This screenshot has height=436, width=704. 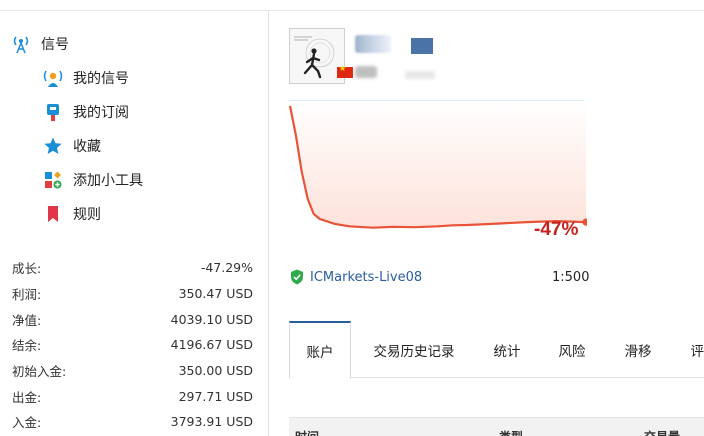 I want to click on stat-balance: 结余: 4196.67 USD, so click(x=132, y=345).